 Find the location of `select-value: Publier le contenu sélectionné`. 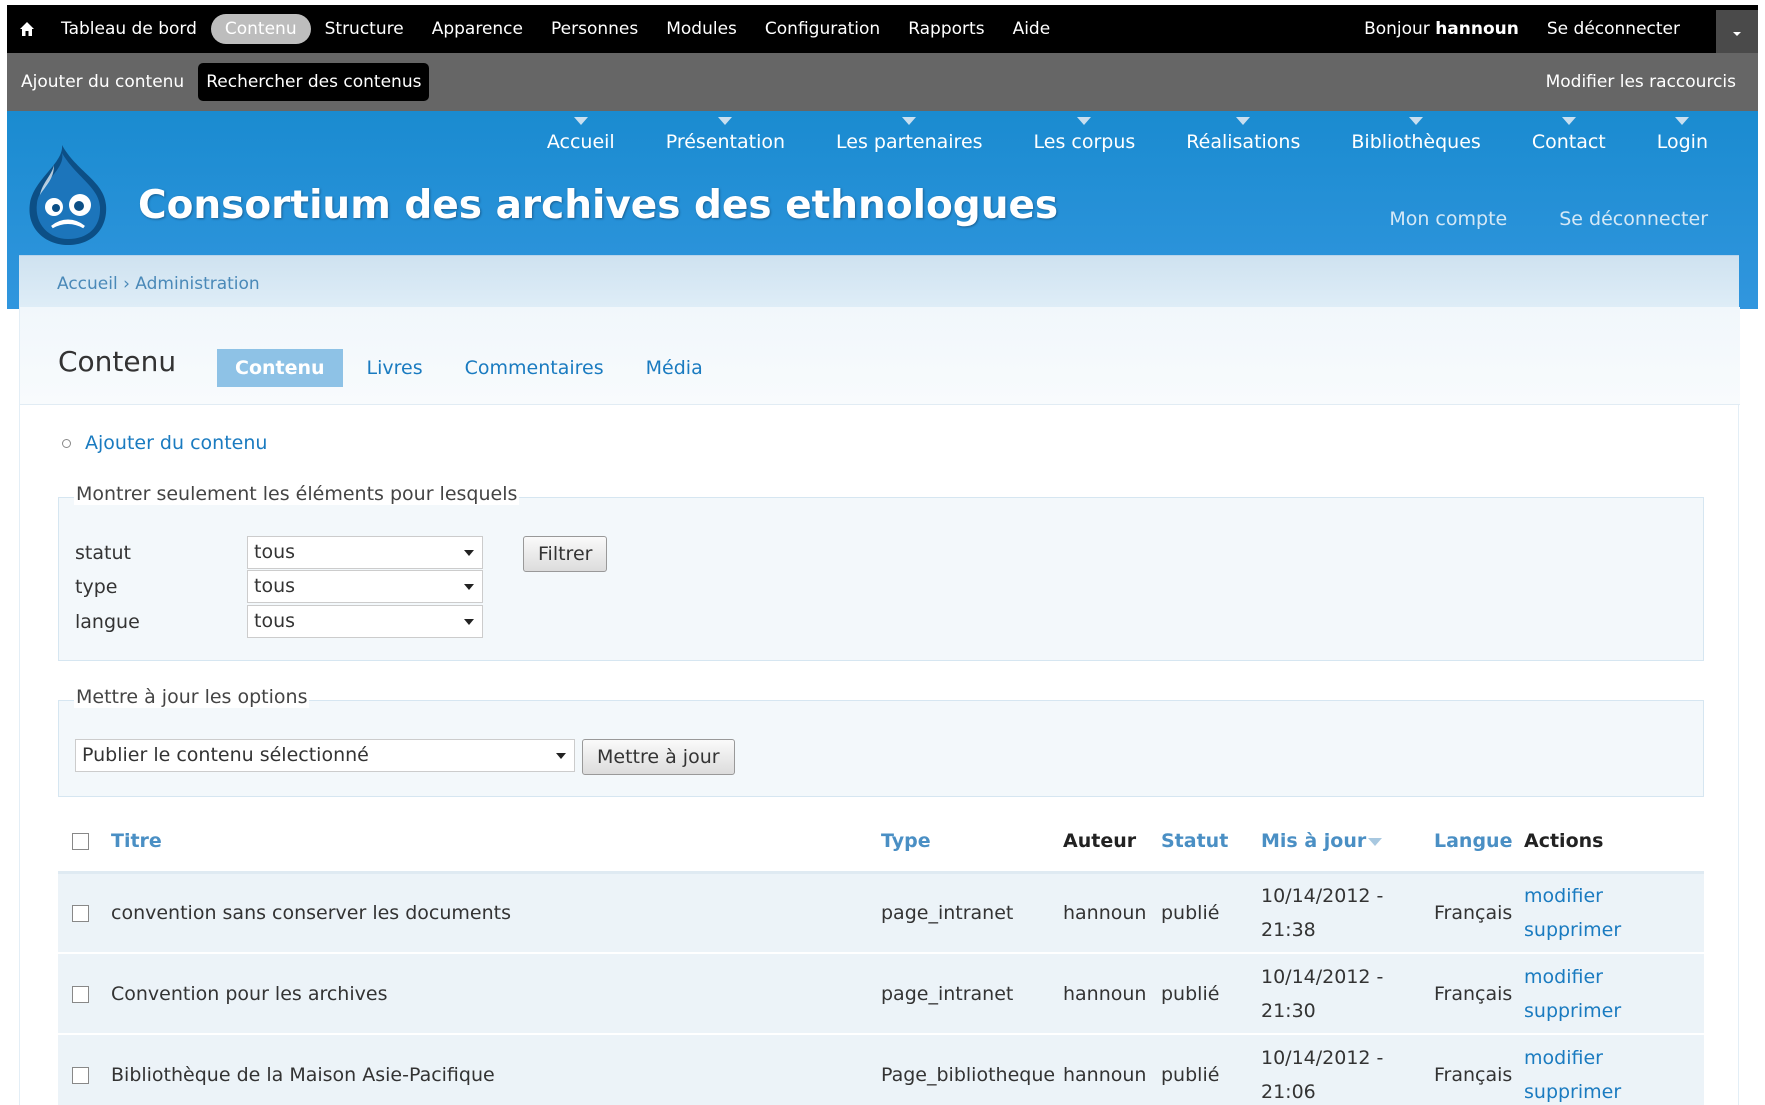

select-value: Publier le contenu sélectionné is located at coordinates (225, 755).